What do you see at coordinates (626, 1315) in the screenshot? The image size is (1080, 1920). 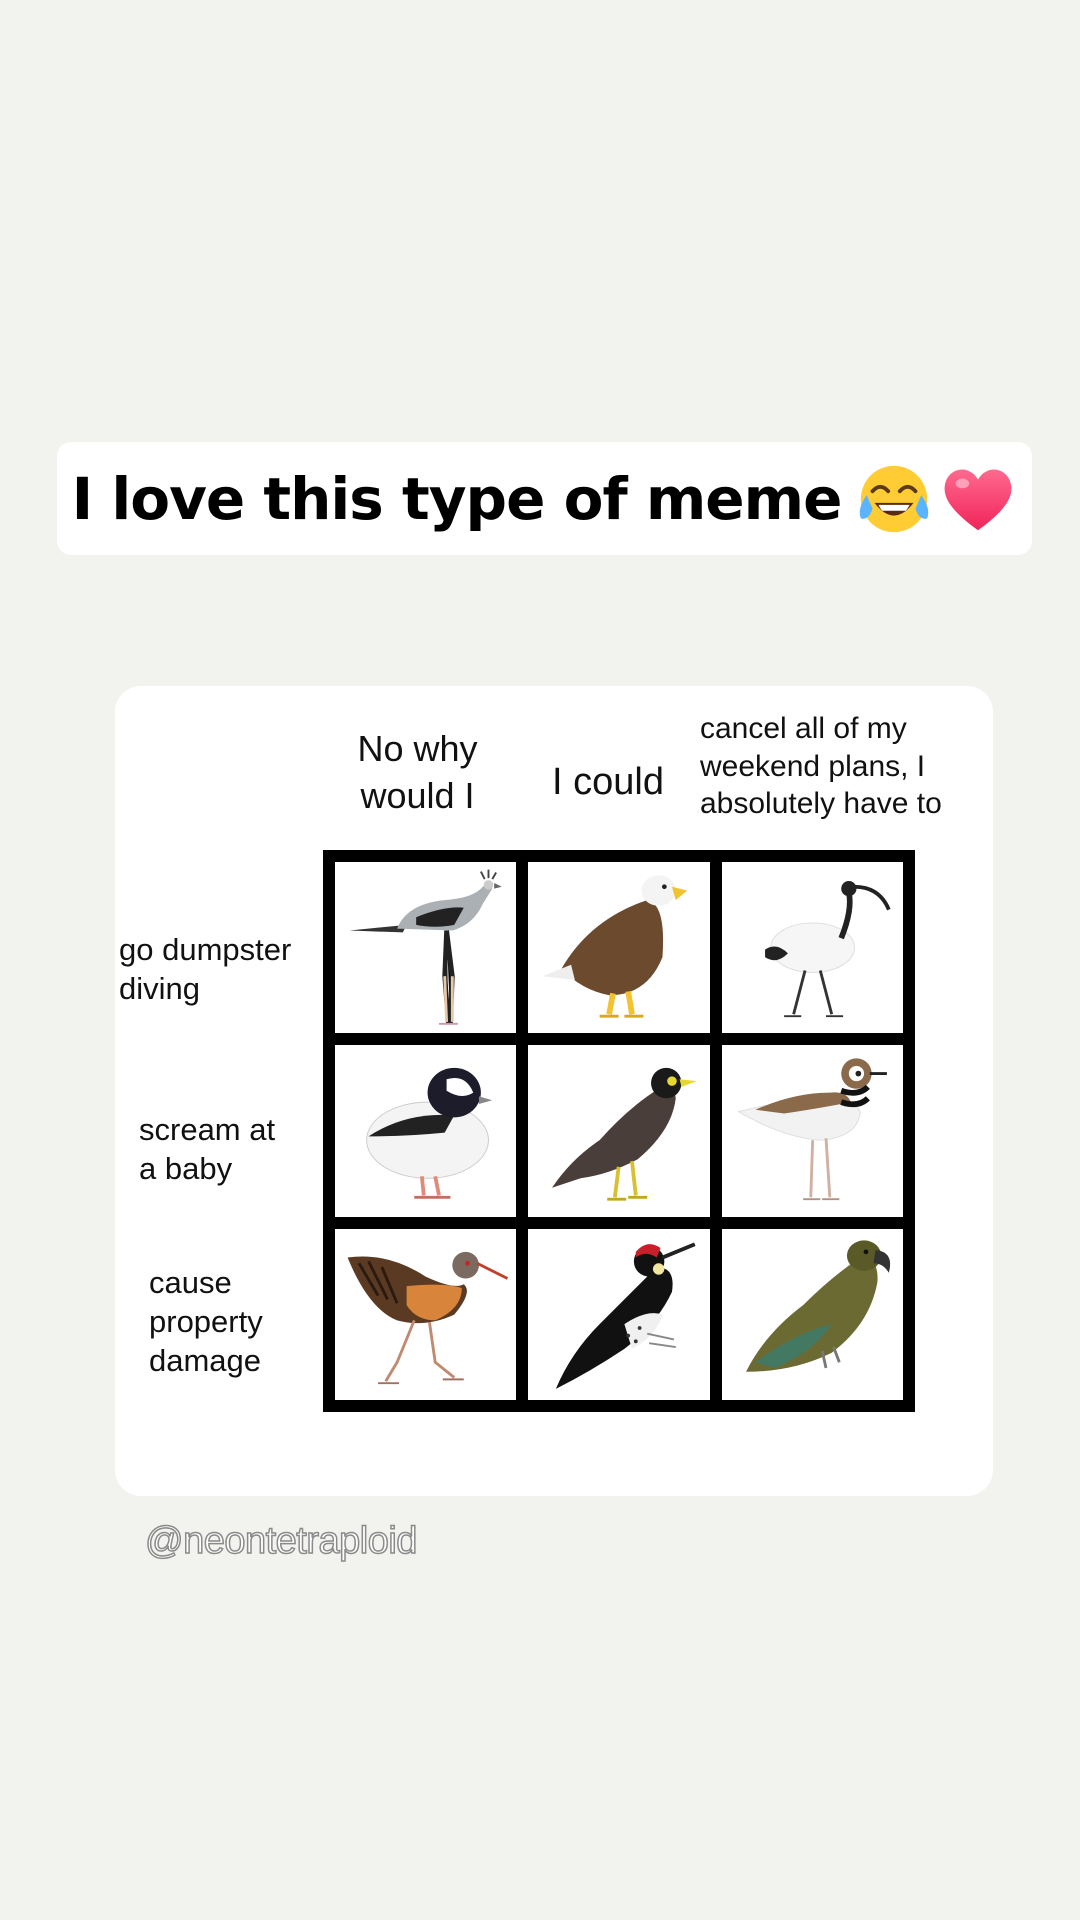 I see `woodpecker-icon` at bounding box center [626, 1315].